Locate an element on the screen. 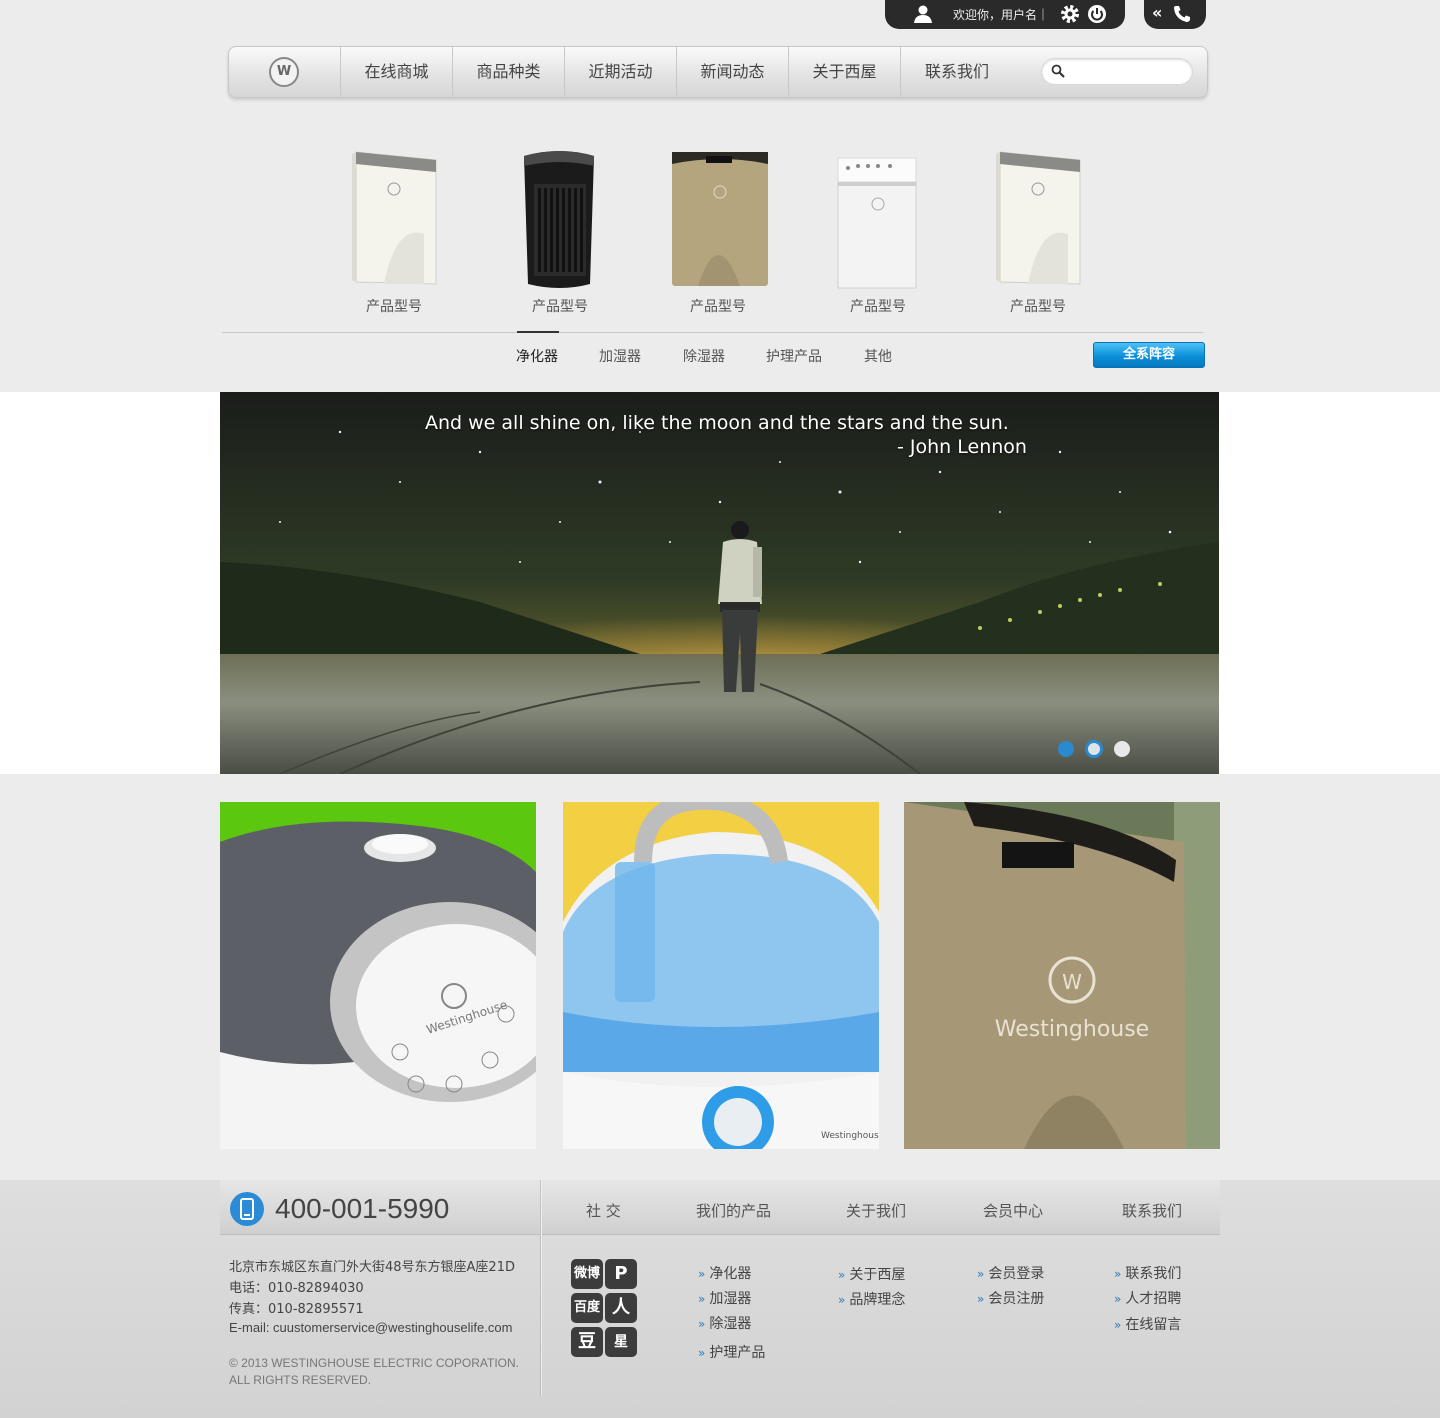  active-tab-indicator is located at coordinates (538, 332).